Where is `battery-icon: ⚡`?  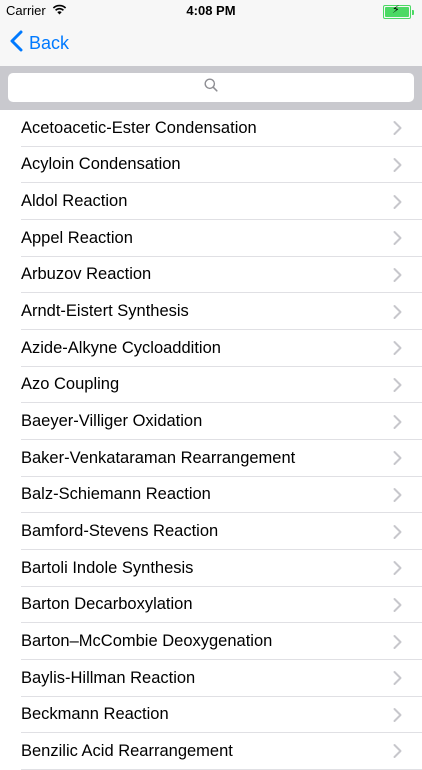
battery-icon: ⚡ is located at coordinates (397, 11).